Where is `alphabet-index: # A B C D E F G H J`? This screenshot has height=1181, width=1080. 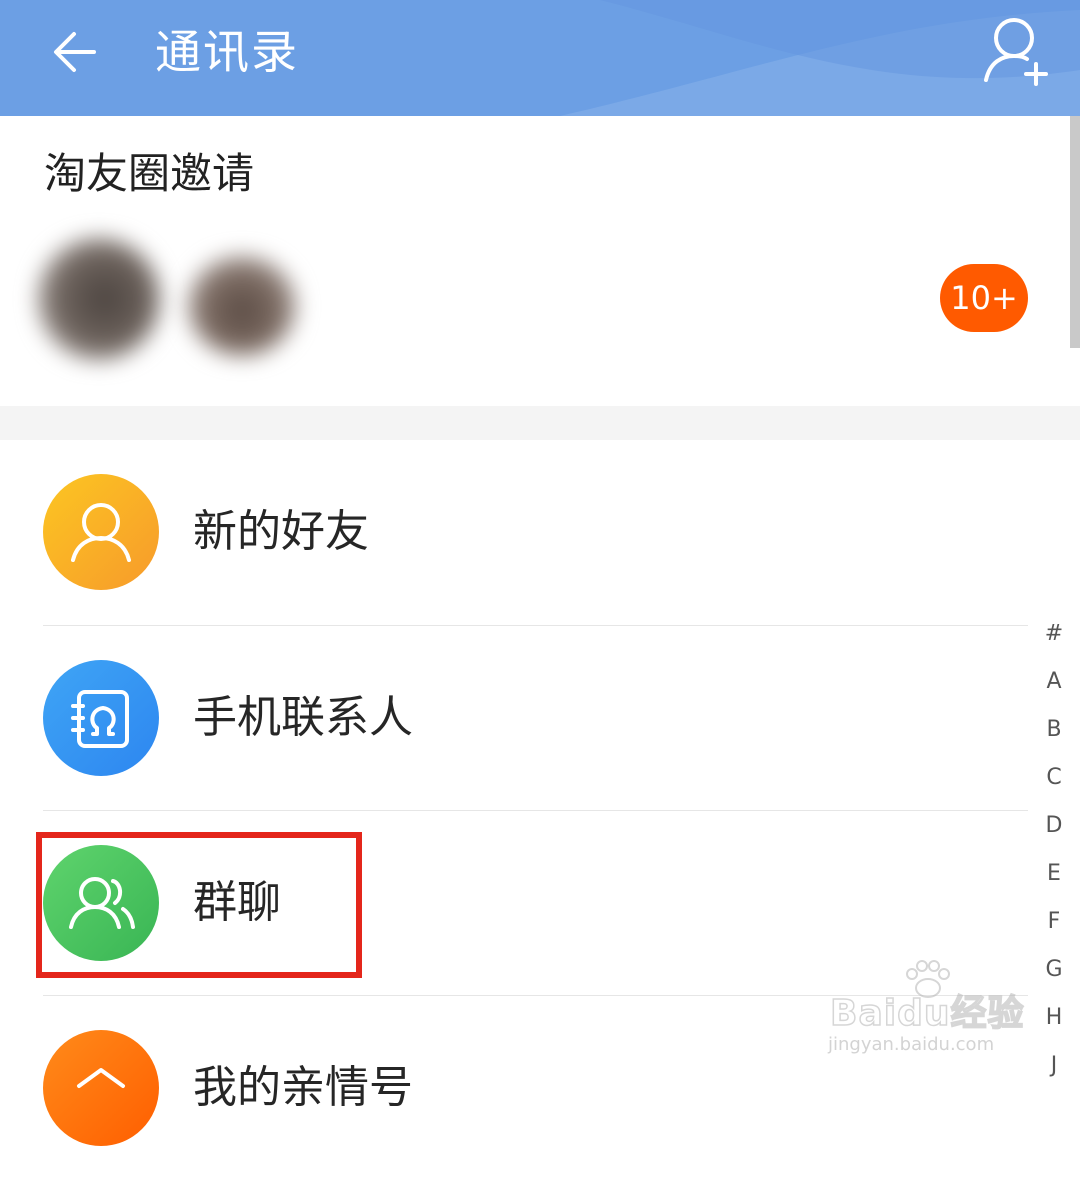 alphabet-index: # A B C D E F G H J is located at coordinates (1054, 850).